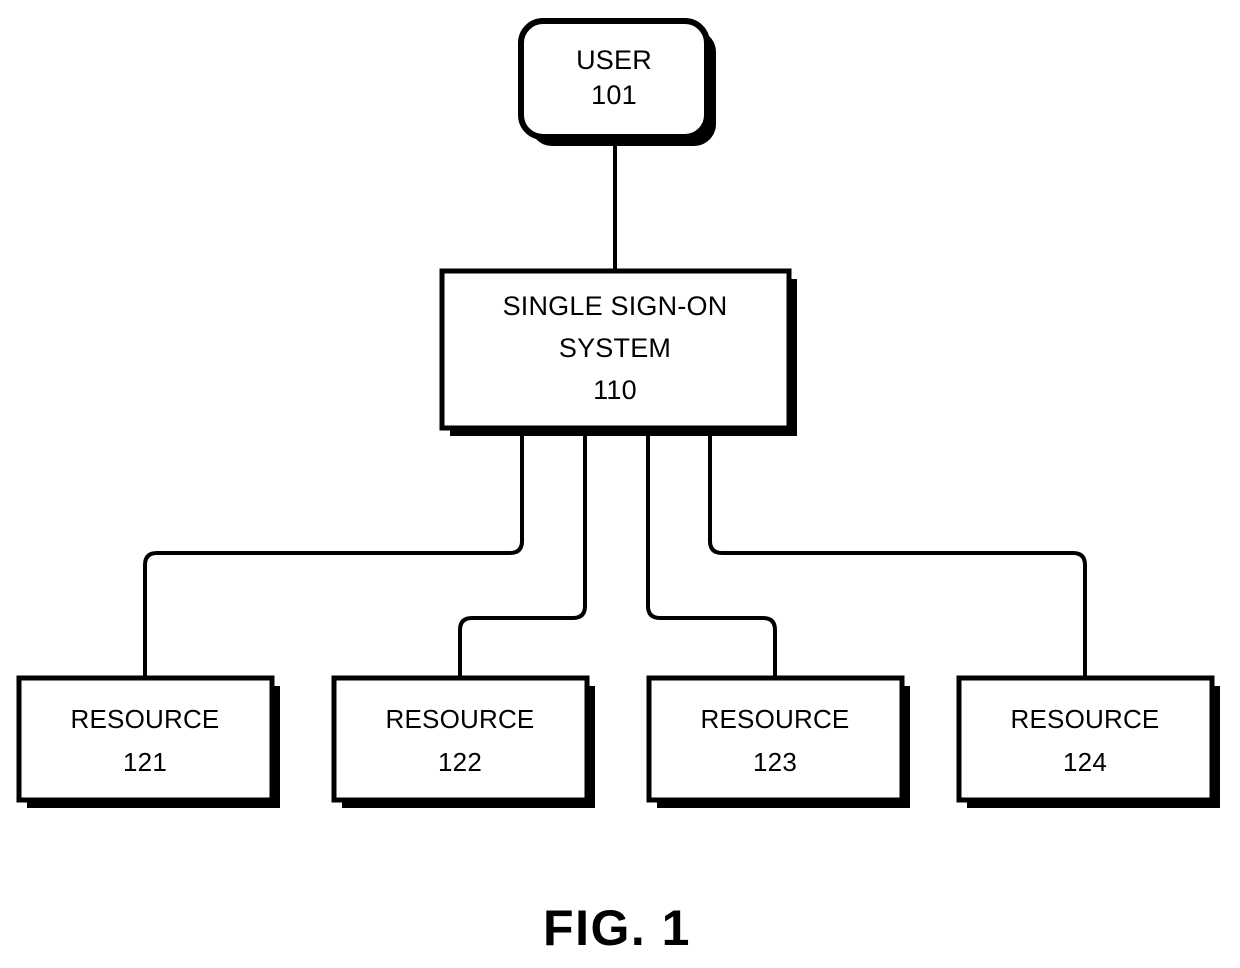 The image size is (1240, 968). Describe the element at coordinates (1085, 739) in the screenshot. I see `resource-124-box` at that location.